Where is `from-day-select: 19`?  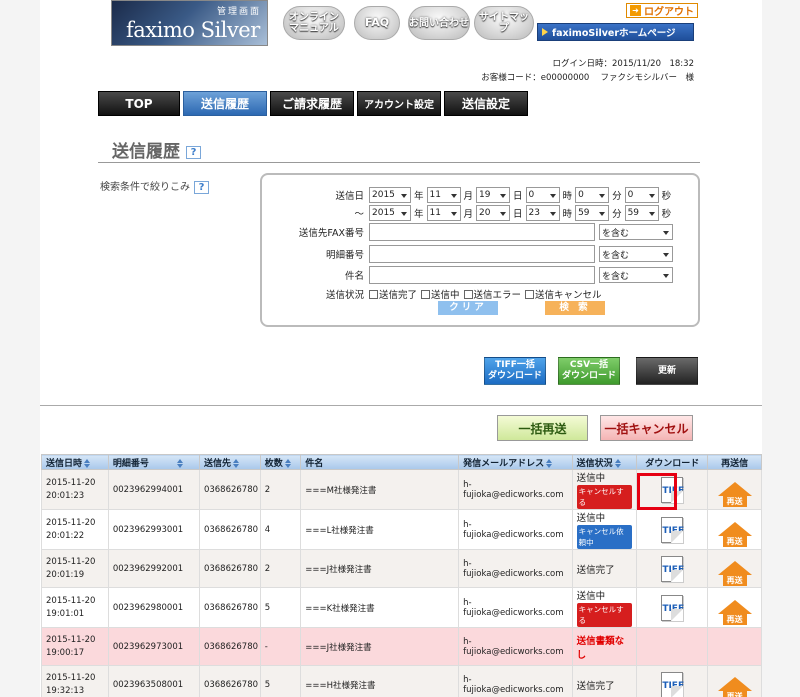 from-day-select: 19 is located at coordinates (493, 195).